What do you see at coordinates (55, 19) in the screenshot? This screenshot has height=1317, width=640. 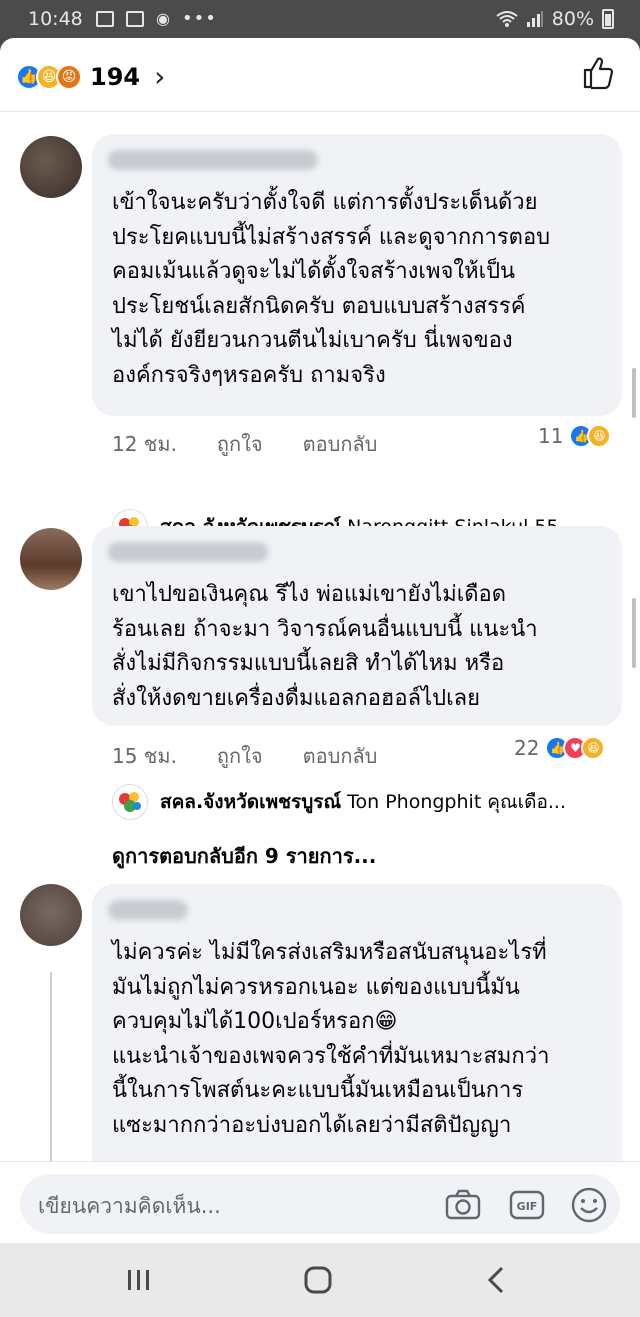 I see `status-time: 10:48` at bounding box center [55, 19].